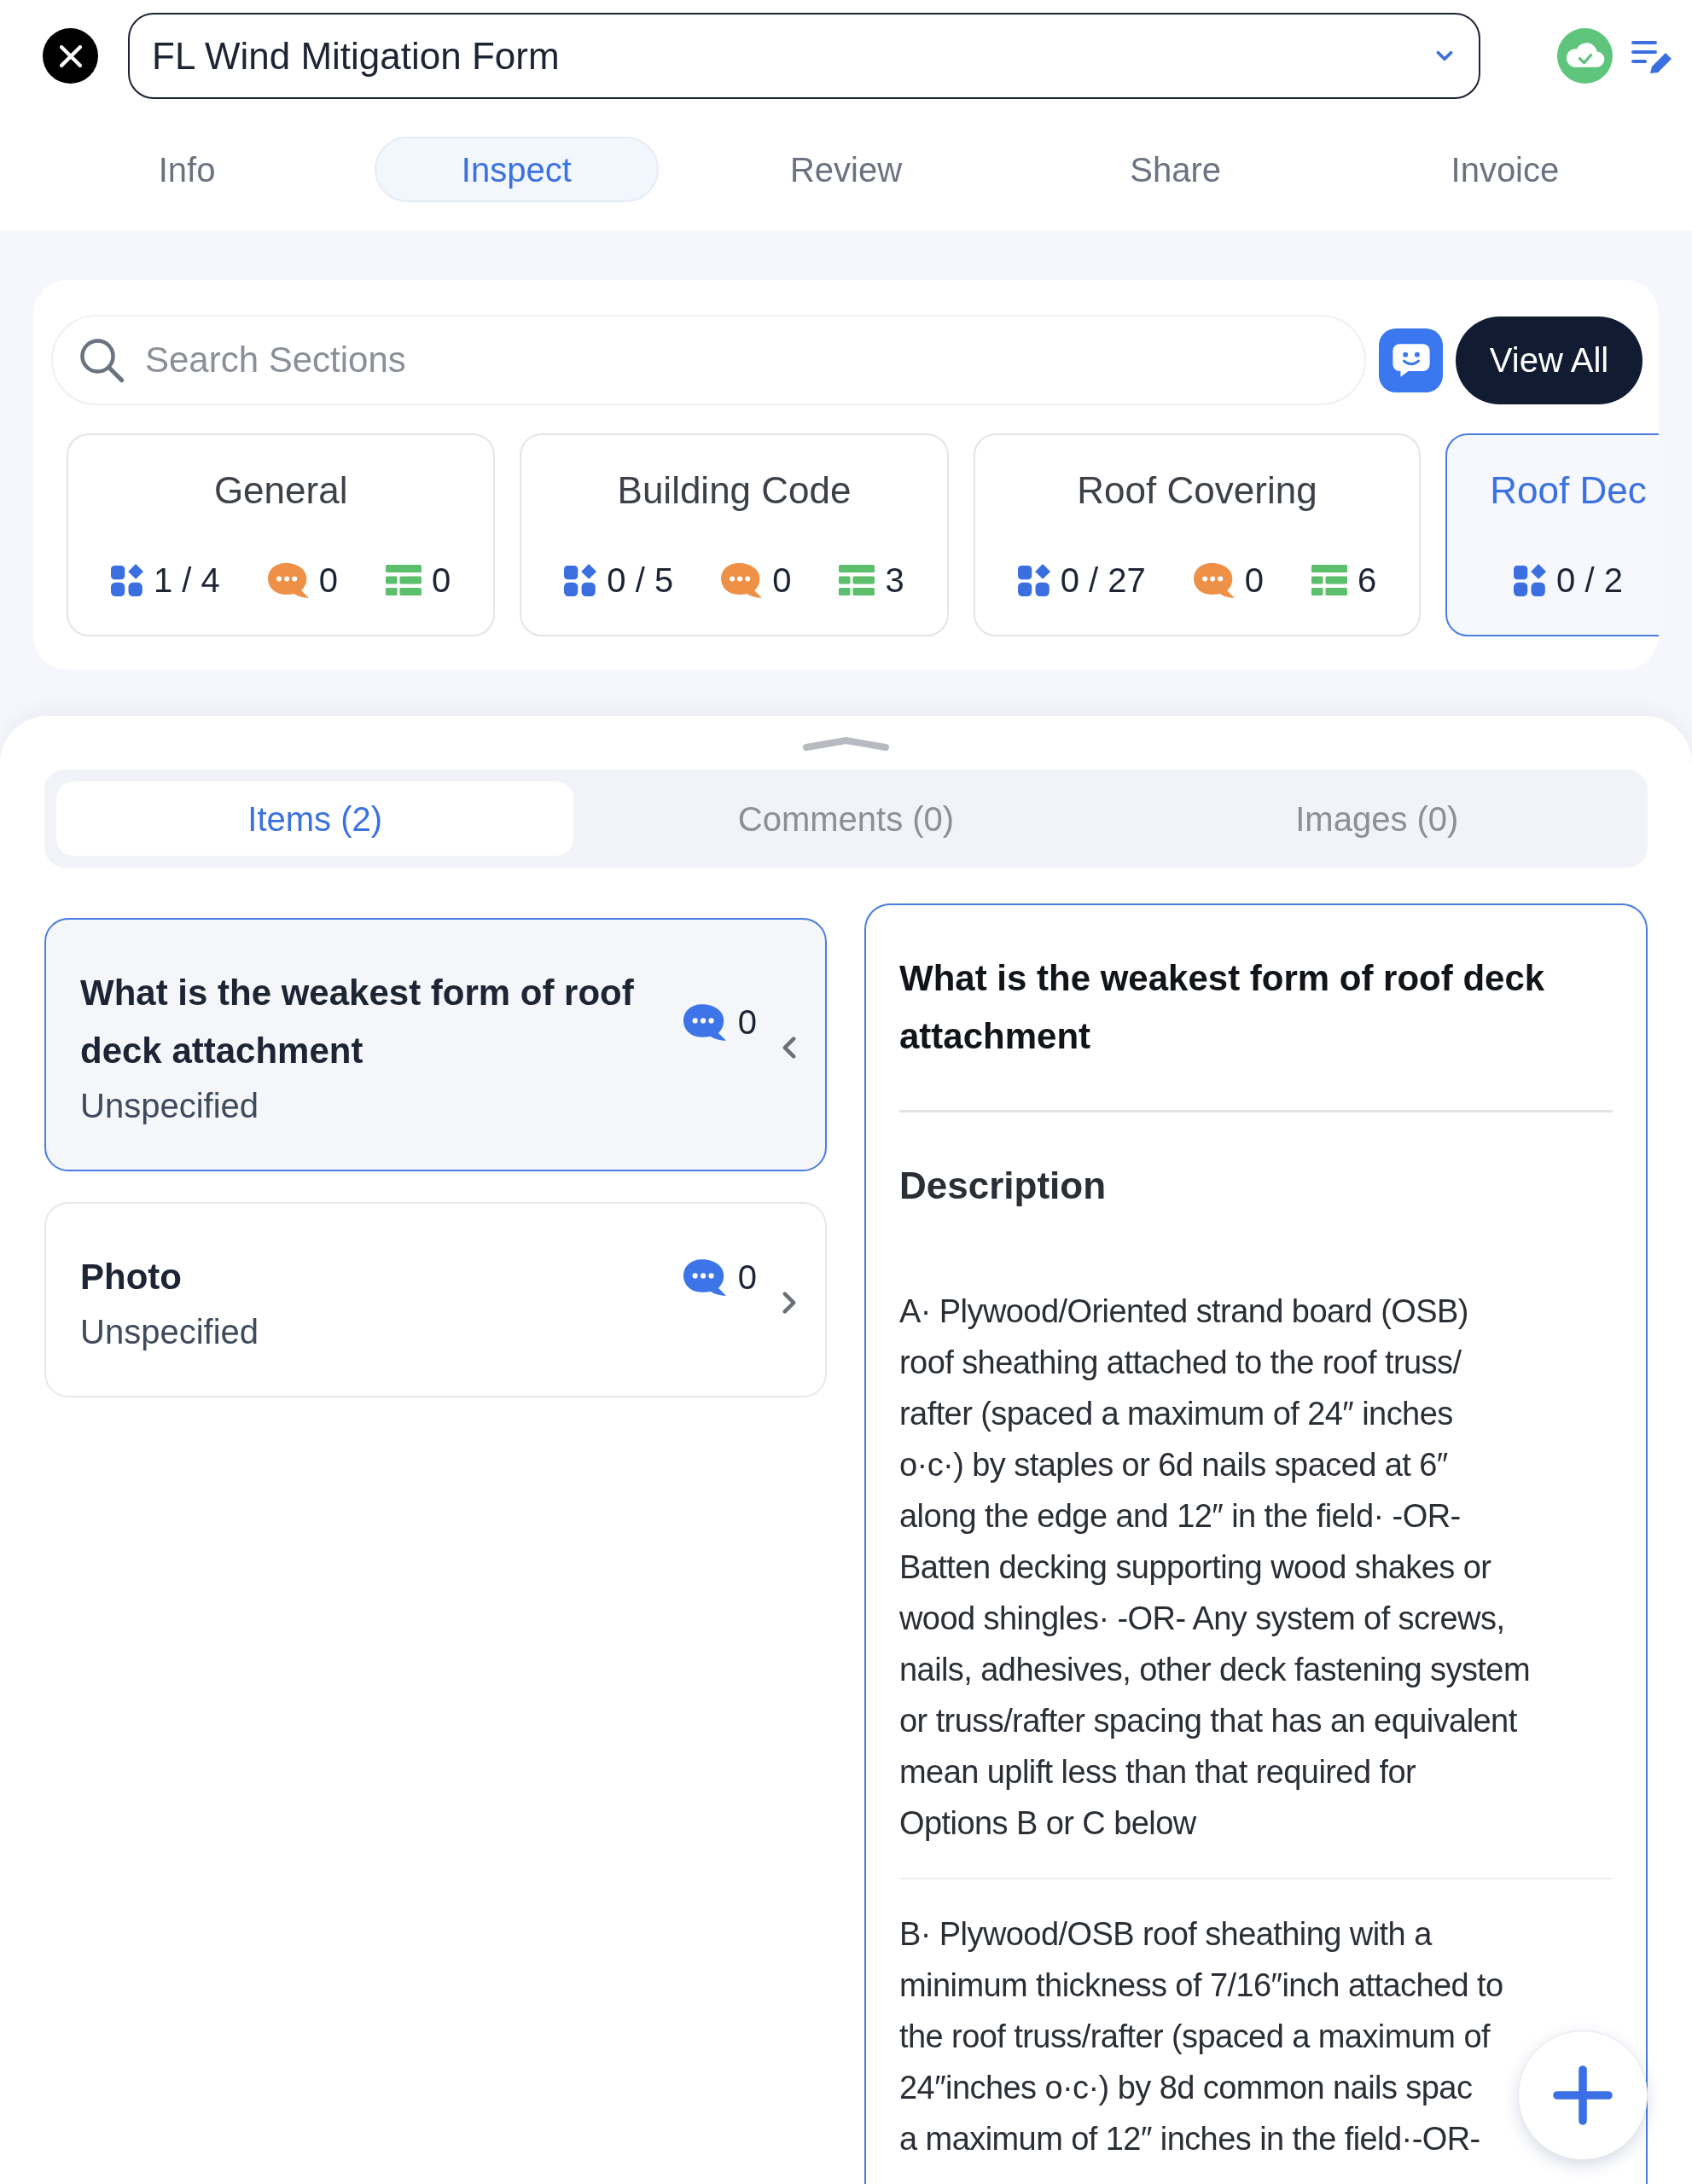 The image size is (1692, 2184). Describe the element at coordinates (70, 55) in the screenshot. I see `close-icon` at that location.